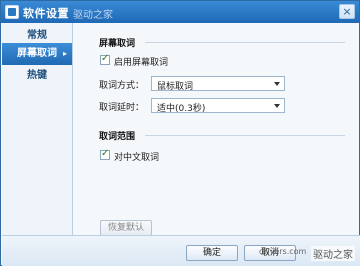 This screenshot has height=266, width=360. I want to click on title-bar: 软件设置 驱动之家 ×, so click(180, 12).